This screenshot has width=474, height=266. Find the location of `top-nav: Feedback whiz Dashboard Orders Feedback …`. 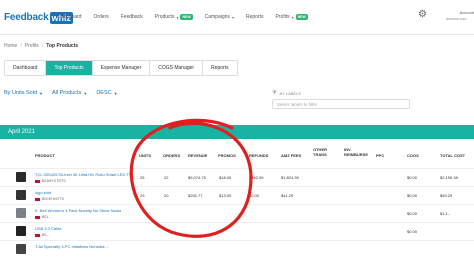

top-nav: Feedback whiz Dashboard Orders Feedback … is located at coordinates (237, 17).